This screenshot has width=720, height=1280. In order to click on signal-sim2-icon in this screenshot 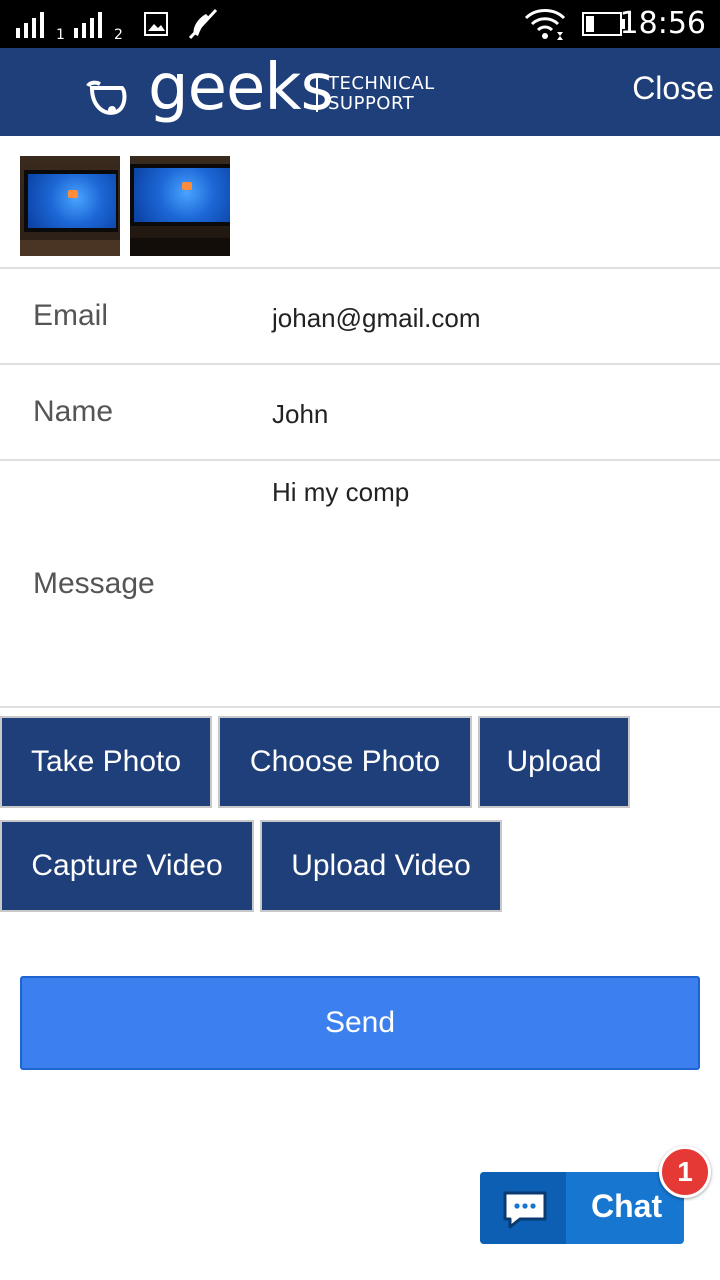, I will do `click(88, 25)`.